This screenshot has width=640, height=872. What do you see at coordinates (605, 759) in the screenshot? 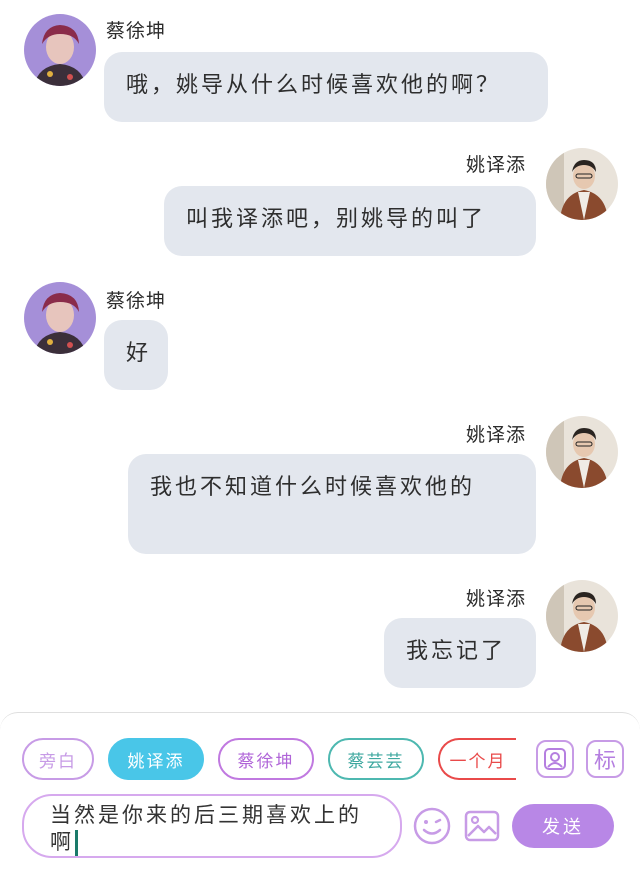
I see `label-button: 标` at bounding box center [605, 759].